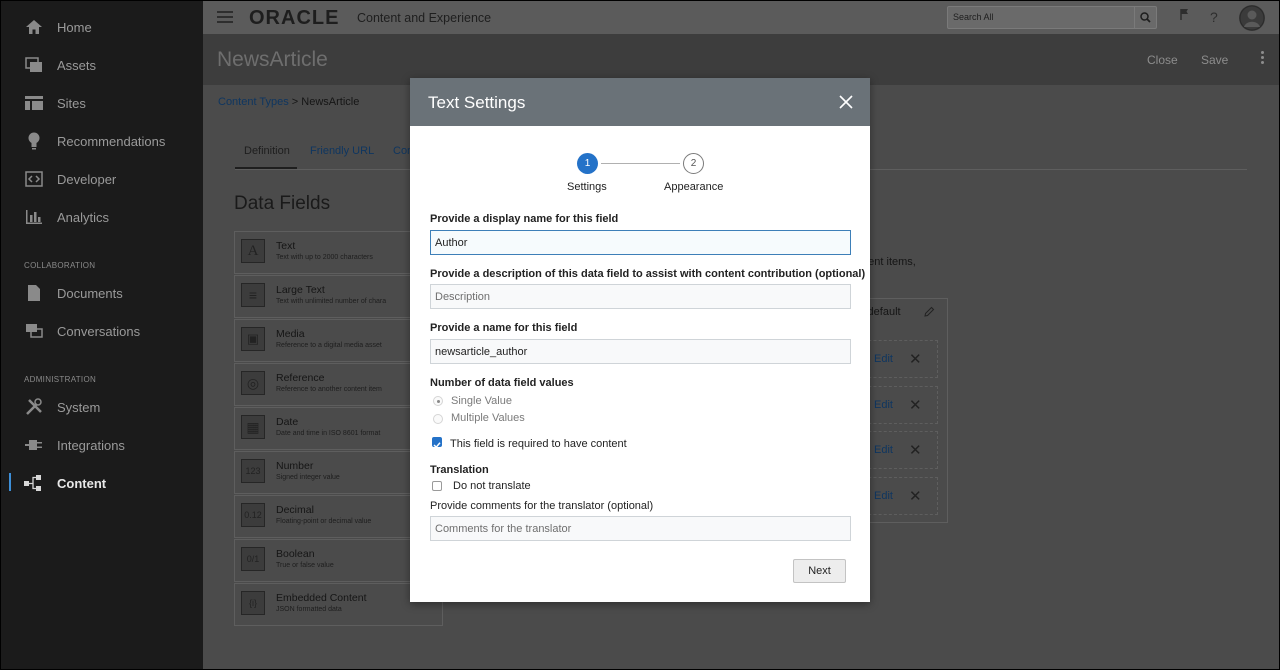 The width and height of the screenshot is (1280, 670). I want to click on field-type-name: Boolean, so click(295, 554).